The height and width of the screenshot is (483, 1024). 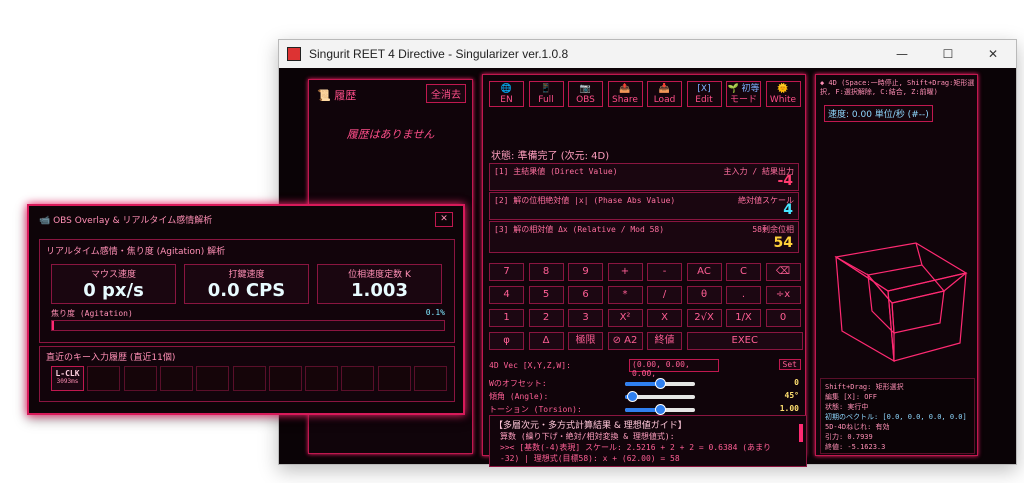 What do you see at coordinates (585, 295) in the screenshot?
I see `key-6: 6` at bounding box center [585, 295].